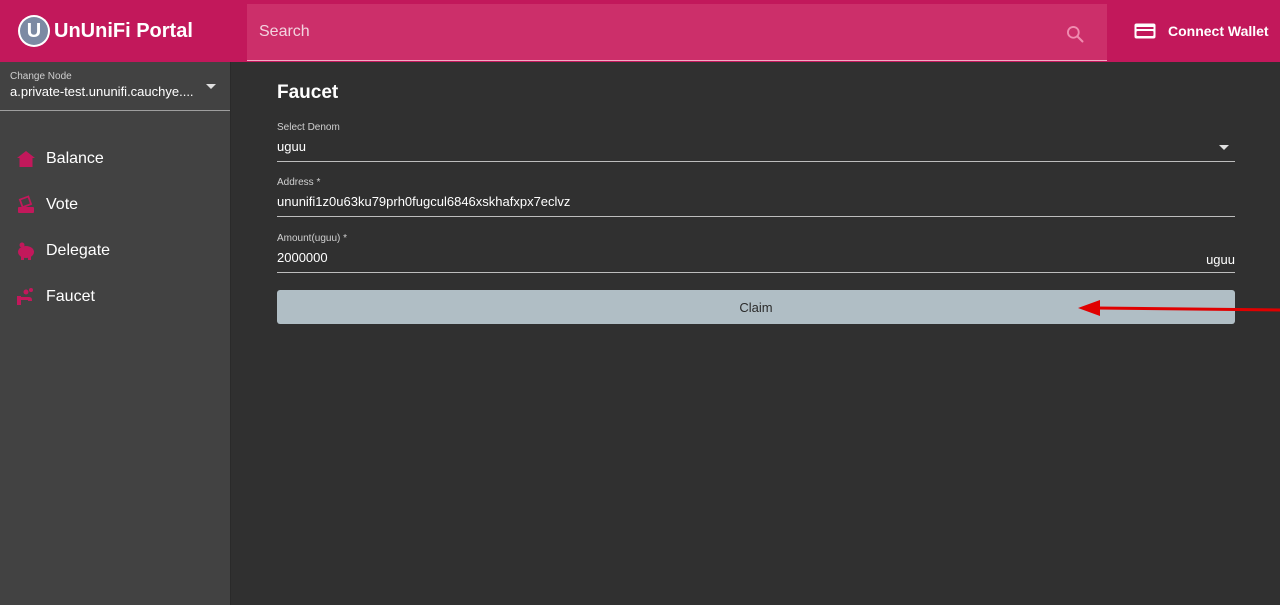 The width and height of the screenshot is (1280, 605). I want to click on address-label: Address *, so click(299, 182).